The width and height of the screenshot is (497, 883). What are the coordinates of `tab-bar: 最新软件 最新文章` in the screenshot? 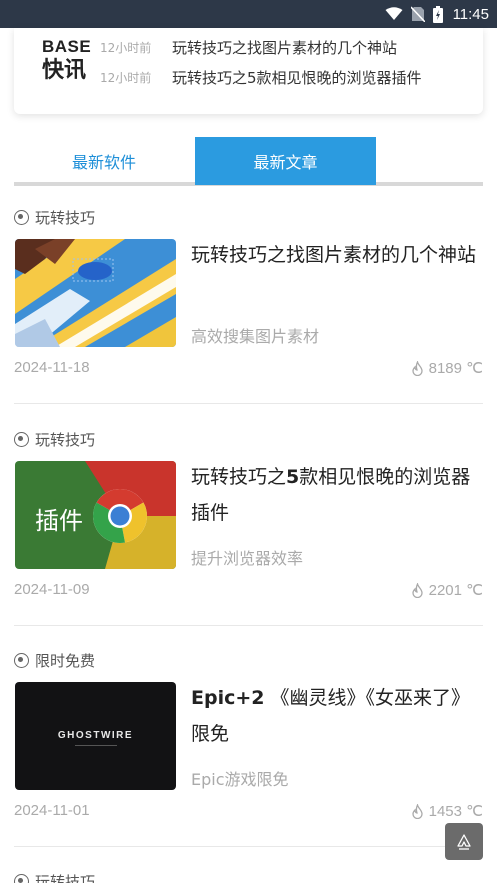 It's located at (248, 161).